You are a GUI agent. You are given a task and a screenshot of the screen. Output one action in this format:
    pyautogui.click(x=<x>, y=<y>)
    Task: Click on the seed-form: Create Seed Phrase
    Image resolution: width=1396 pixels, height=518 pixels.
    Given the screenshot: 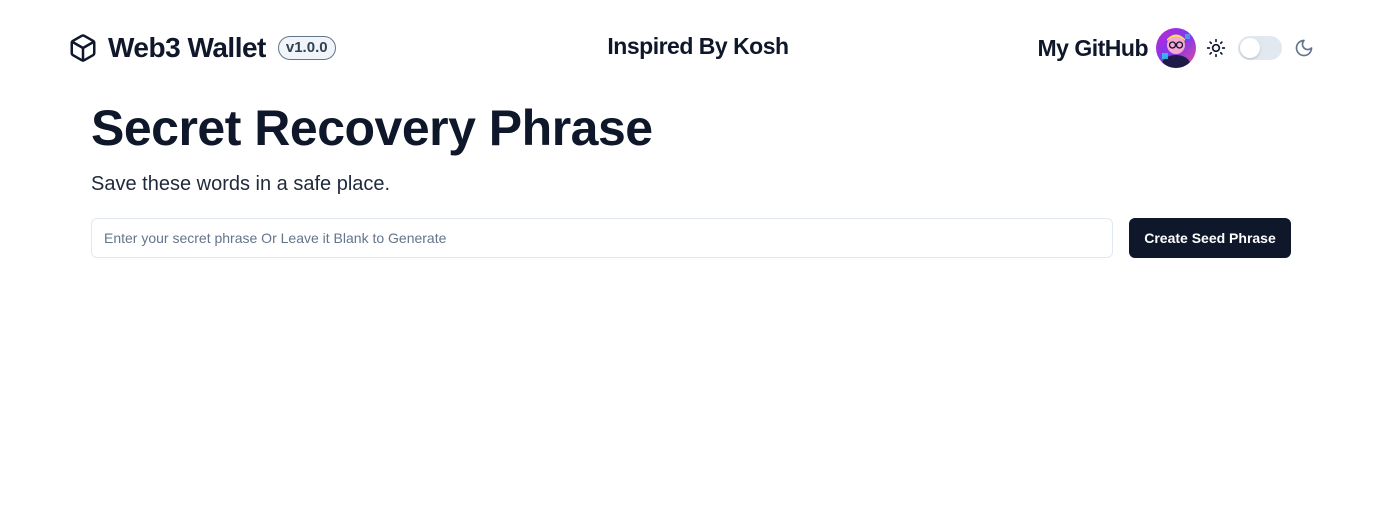 What is the action you would take?
    pyautogui.click(x=691, y=238)
    